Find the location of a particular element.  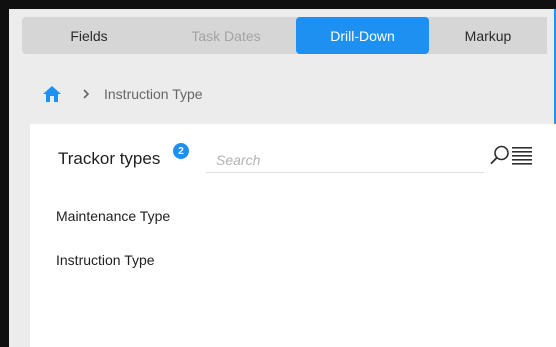

count-badge: 2 is located at coordinates (181, 151).